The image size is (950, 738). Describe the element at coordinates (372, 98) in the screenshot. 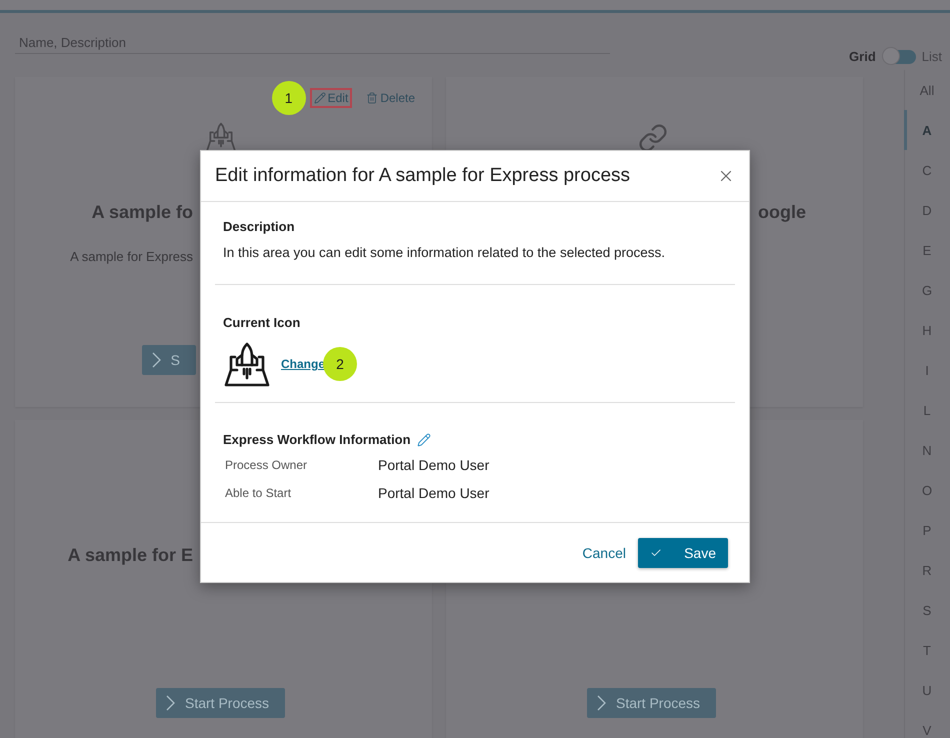

I see `trash-icon` at that location.